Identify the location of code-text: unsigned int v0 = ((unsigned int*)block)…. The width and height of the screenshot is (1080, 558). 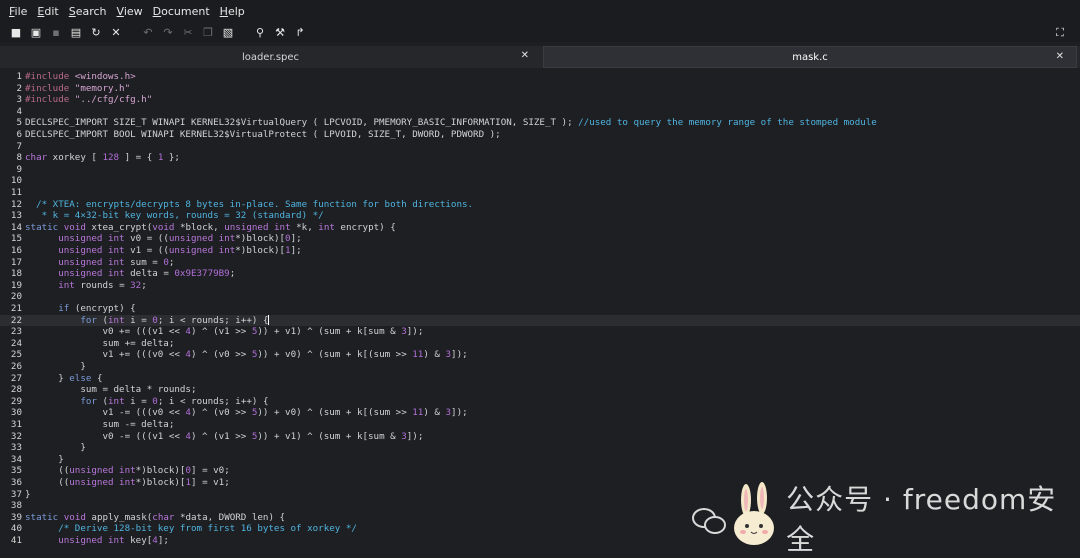
(180, 239).